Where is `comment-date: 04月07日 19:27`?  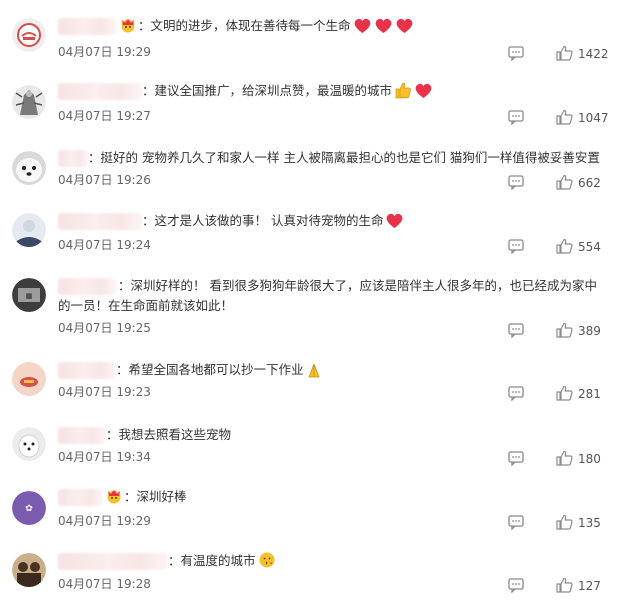 comment-date: 04月07日 19:27 is located at coordinates (104, 116).